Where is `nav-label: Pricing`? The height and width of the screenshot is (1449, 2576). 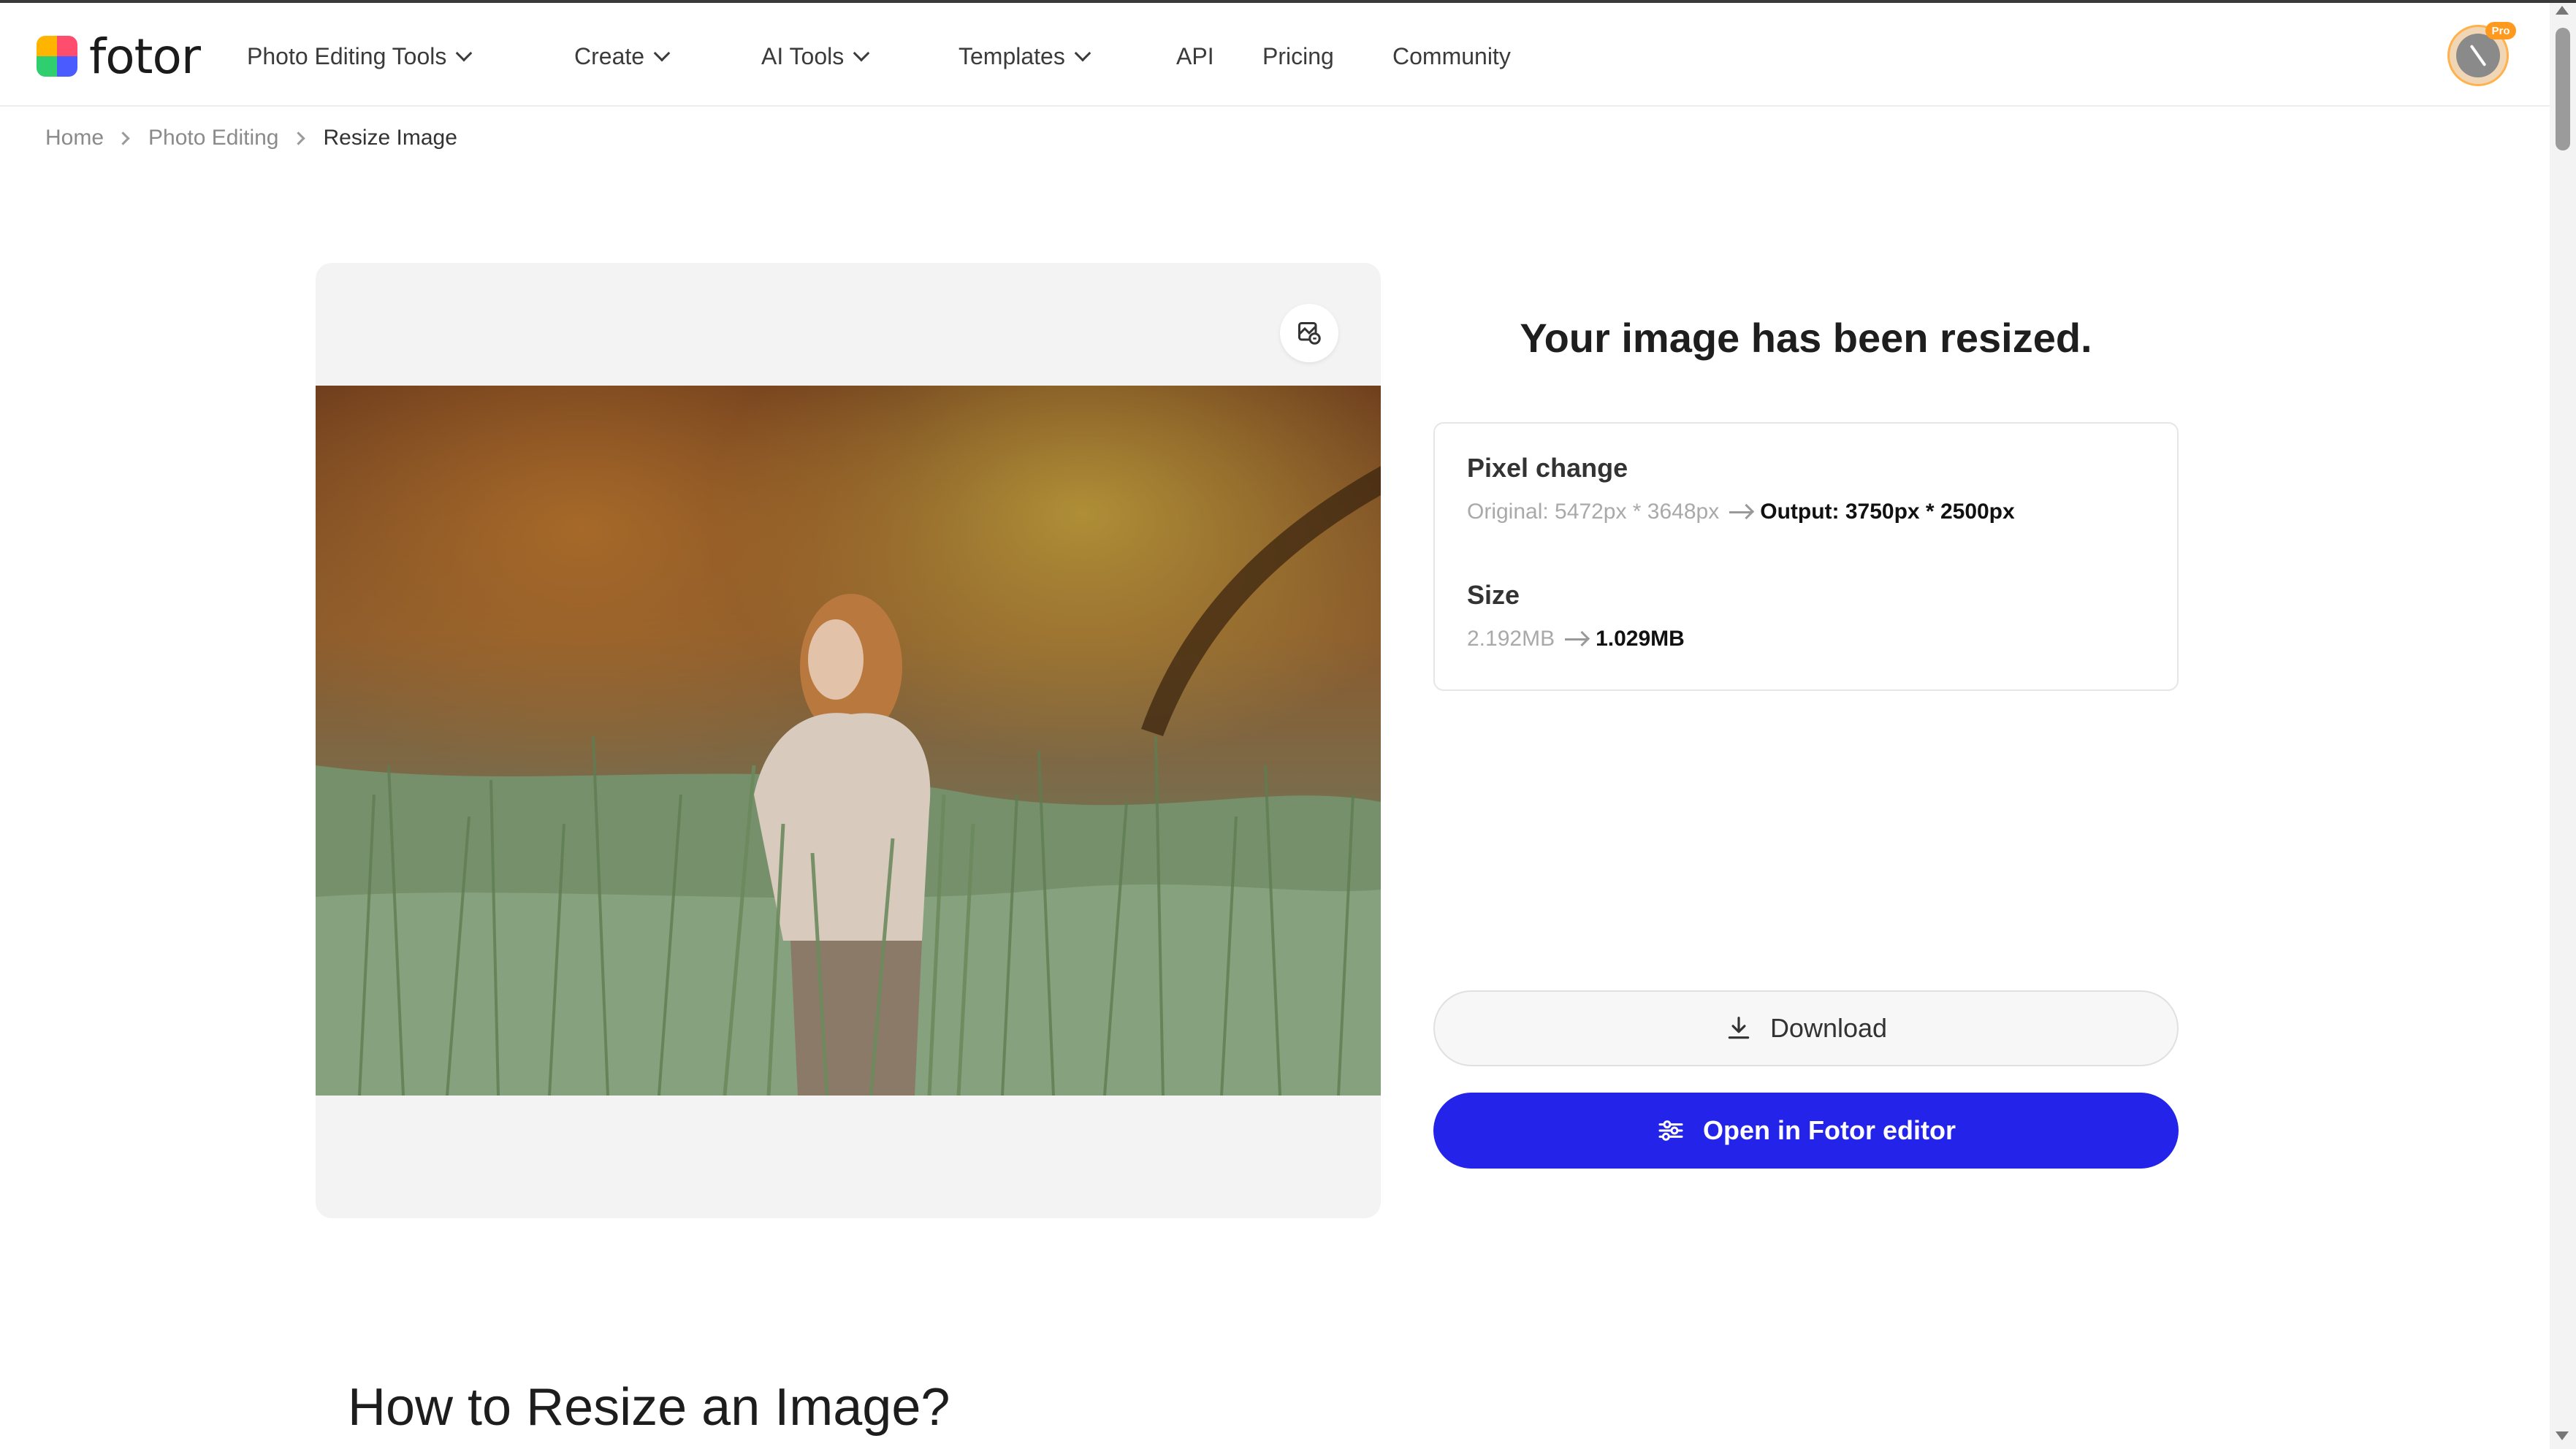
nav-label: Pricing is located at coordinates (1298, 55).